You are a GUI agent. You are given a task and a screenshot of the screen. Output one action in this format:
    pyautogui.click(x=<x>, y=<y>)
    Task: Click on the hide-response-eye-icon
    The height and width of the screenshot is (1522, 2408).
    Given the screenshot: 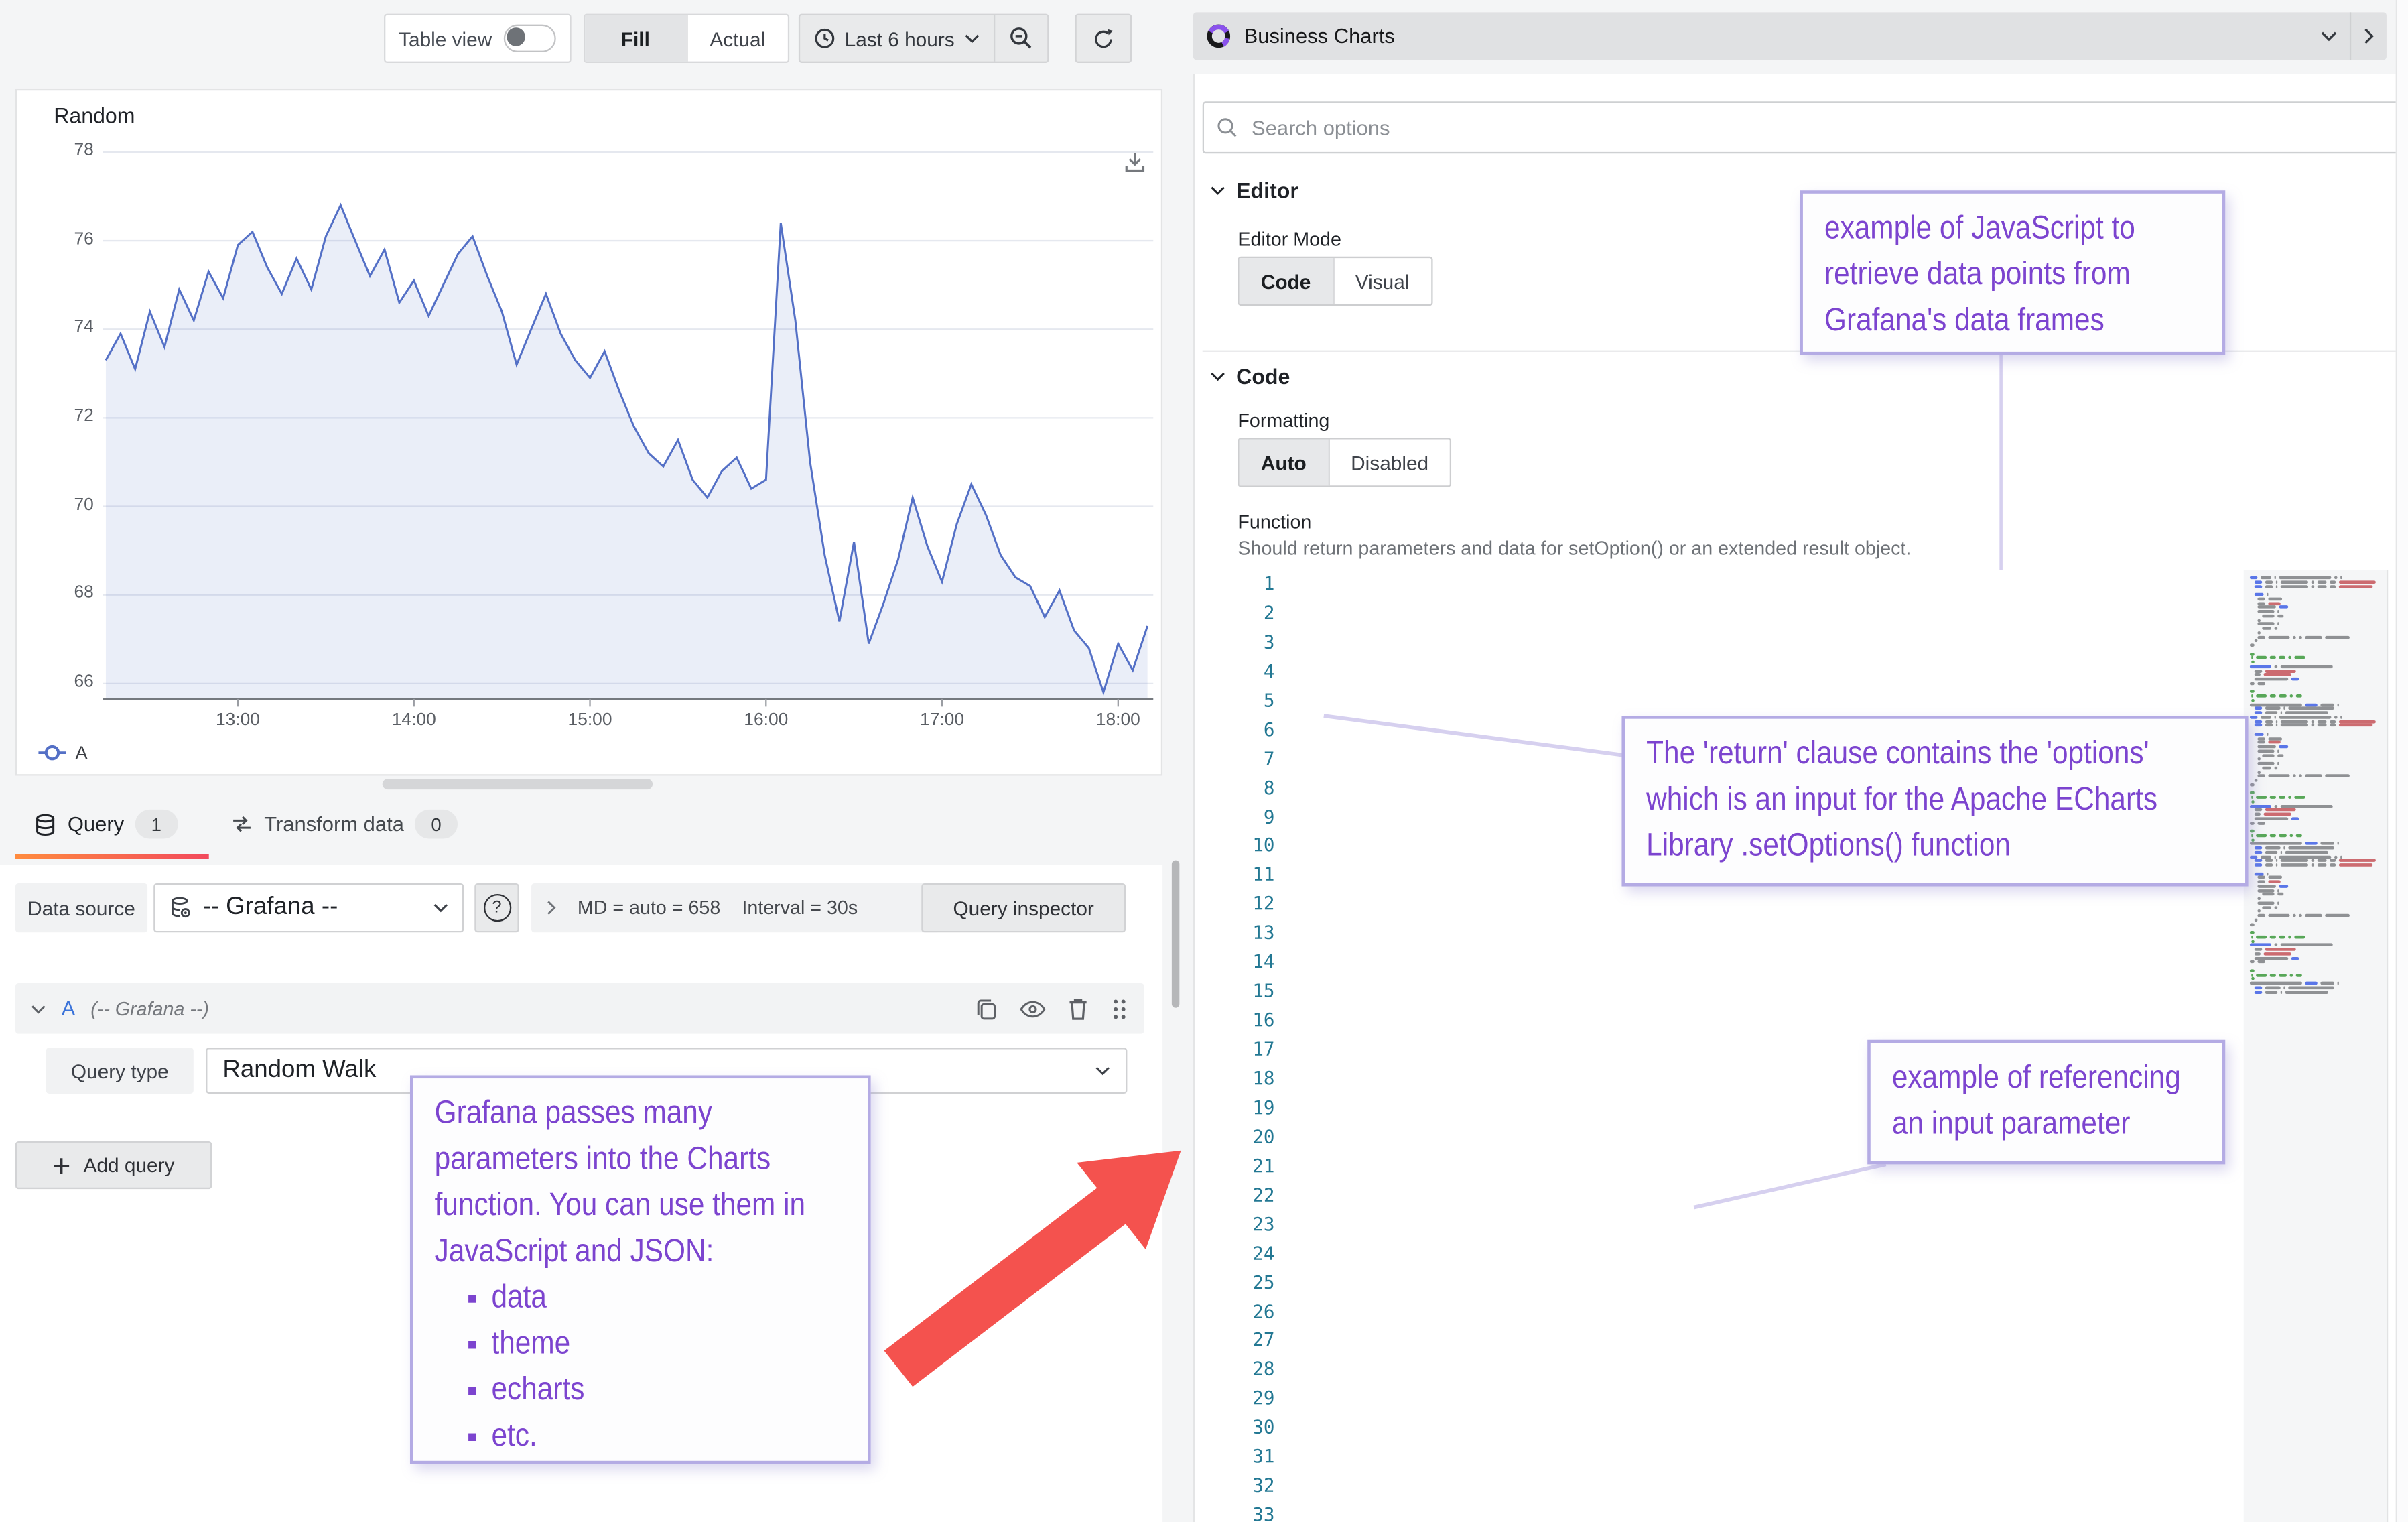 What is the action you would take?
    pyautogui.click(x=1033, y=1009)
    